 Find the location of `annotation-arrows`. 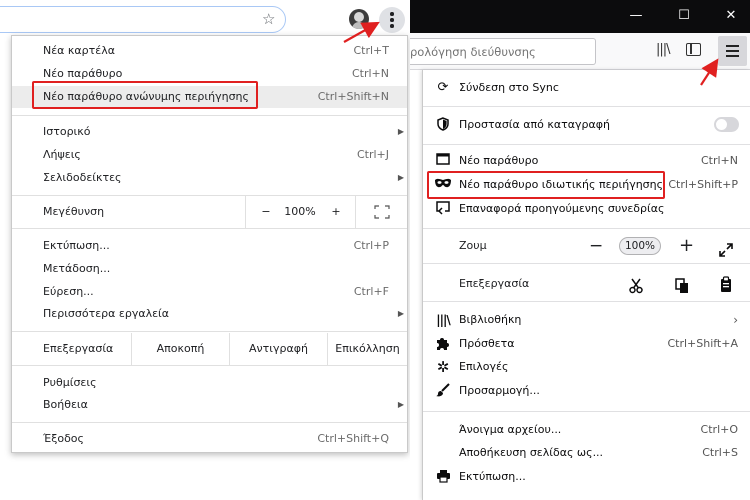

annotation-arrows is located at coordinates (531, 53).